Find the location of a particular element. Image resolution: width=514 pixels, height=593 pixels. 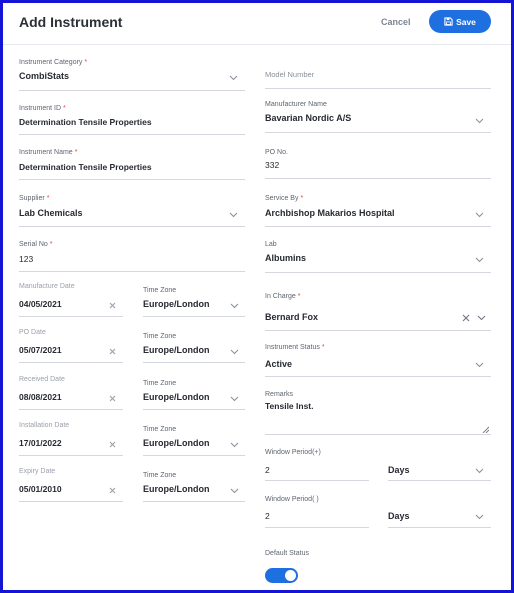

instrument-status-value: Active is located at coordinates (279, 364).